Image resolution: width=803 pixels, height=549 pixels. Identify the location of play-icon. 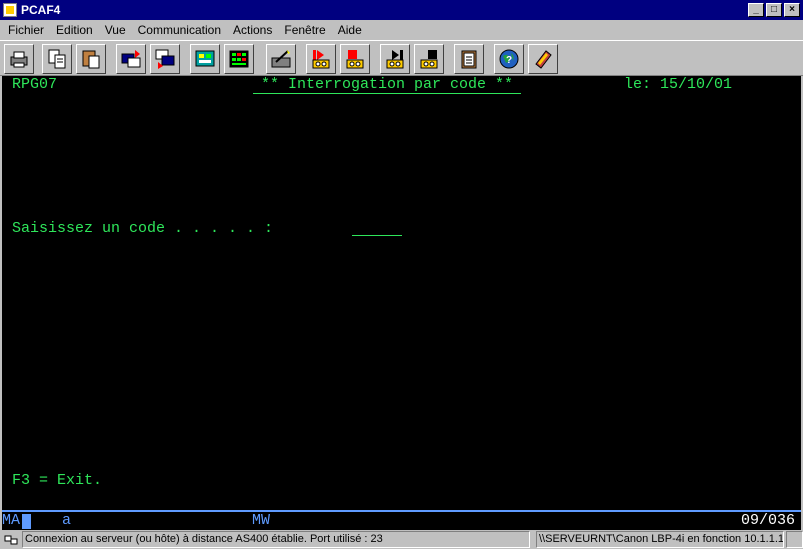
(395, 59).